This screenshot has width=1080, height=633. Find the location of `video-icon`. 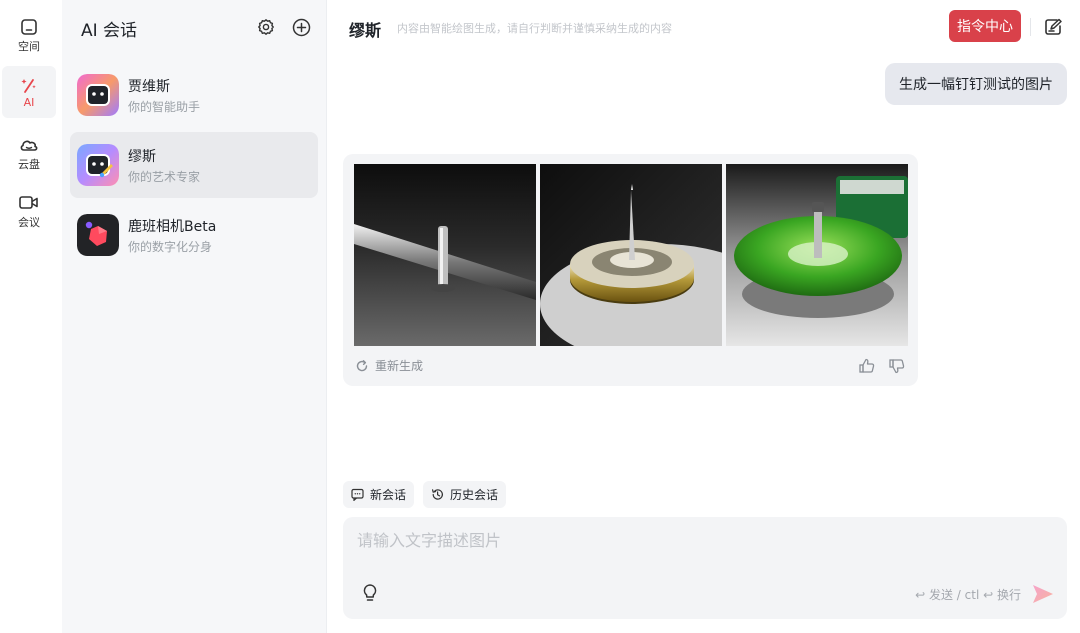

video-icon is located at coordinates (28, 202).